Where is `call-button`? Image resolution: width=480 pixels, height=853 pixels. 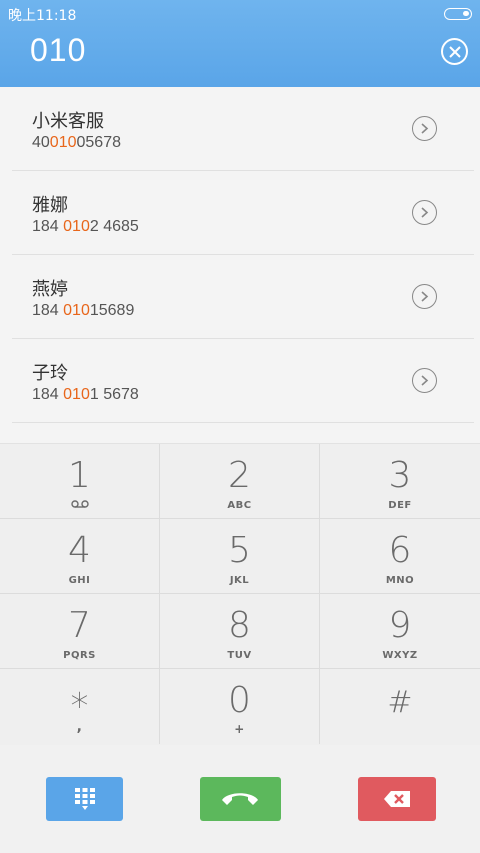
call-button is located at coordinates (240, 799).